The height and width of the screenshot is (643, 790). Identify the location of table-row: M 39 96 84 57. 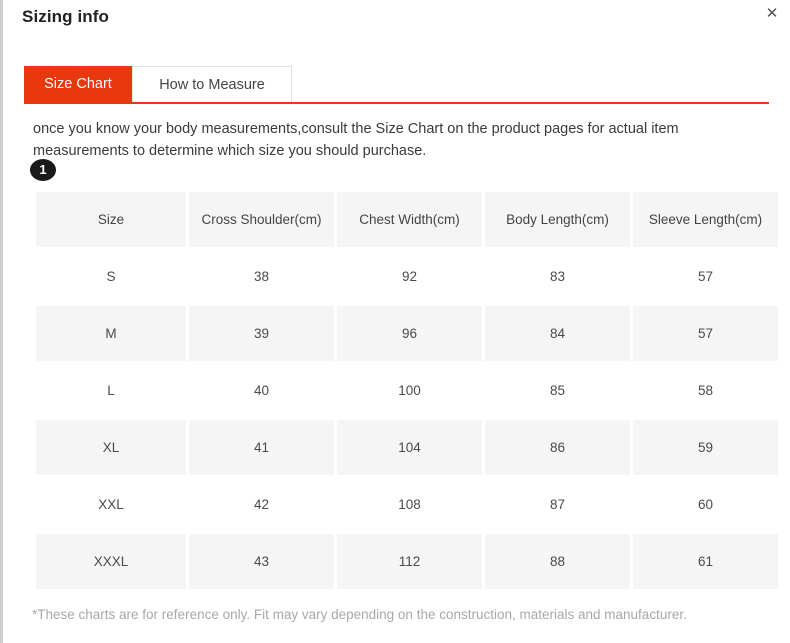
(407, 333).